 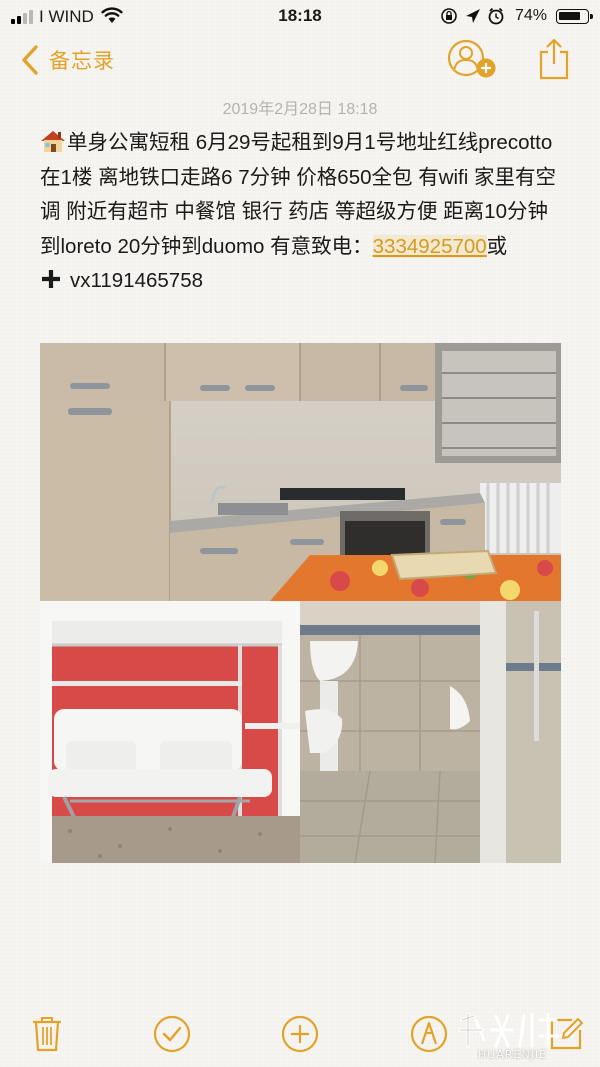 What do you see at coordinates (30, 60) in the screenshot?
I see `chevron-left-icon` at bounding box center [30, 60].